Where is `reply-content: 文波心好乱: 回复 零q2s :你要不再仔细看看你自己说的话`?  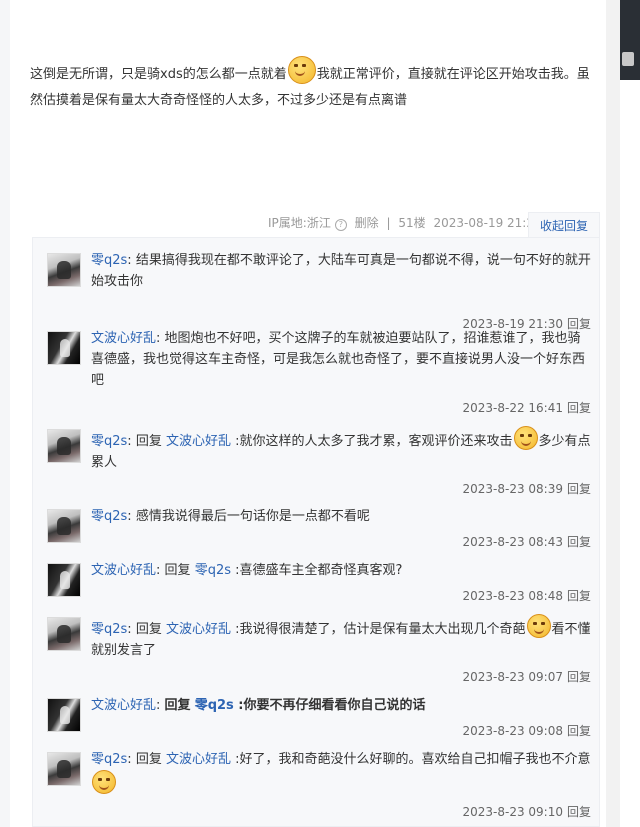
reply-content: 文波心好乱: 回复 零q2s :你要不再仔细看看你自己说的话 is located at coordinates (341, 705).